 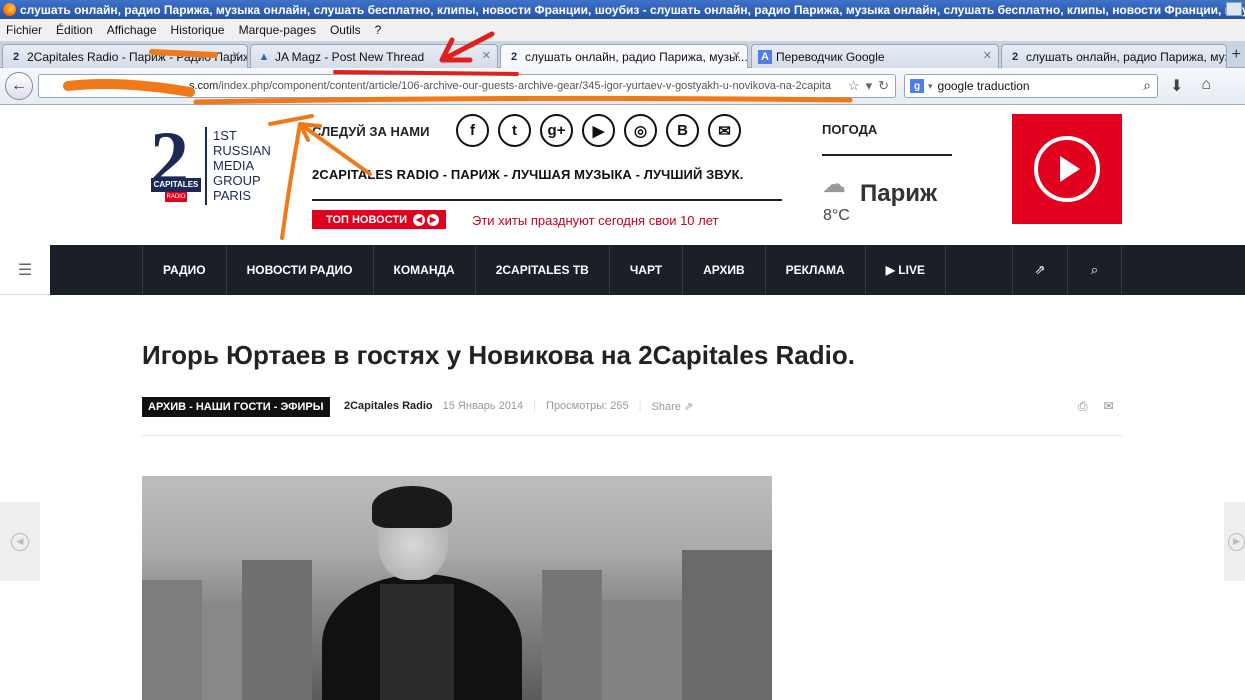 What do you see at coordinates (830, 56) in the screenshot?
I see `tab-label: Переводчик Google` at bounding box center [830, 56].